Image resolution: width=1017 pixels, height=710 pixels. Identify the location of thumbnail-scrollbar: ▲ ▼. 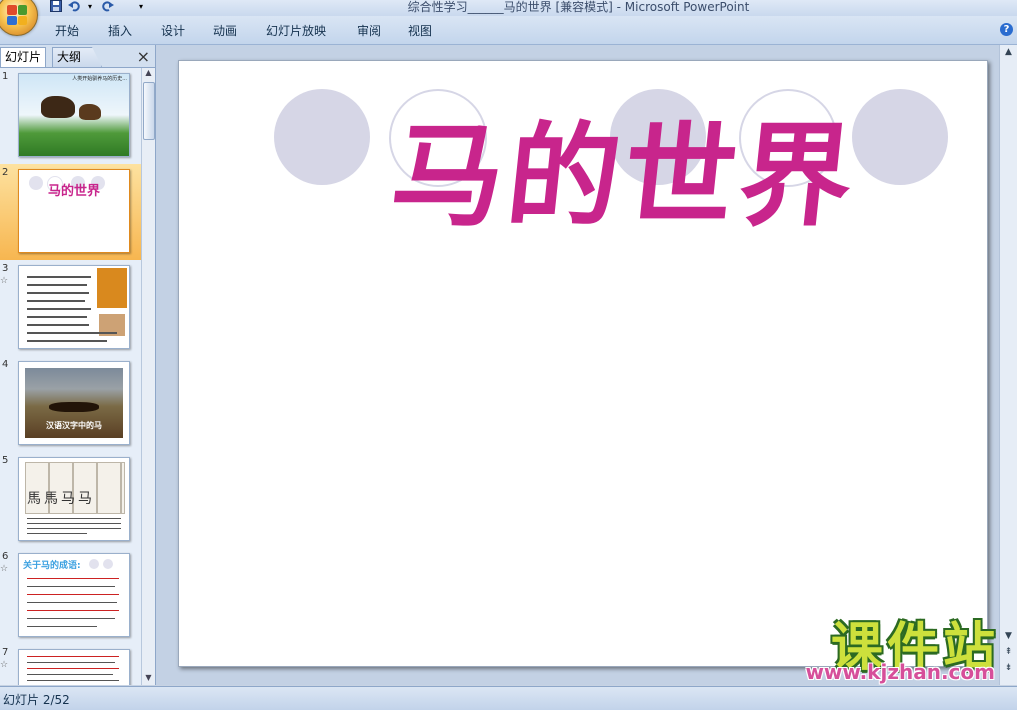
(148, 376).